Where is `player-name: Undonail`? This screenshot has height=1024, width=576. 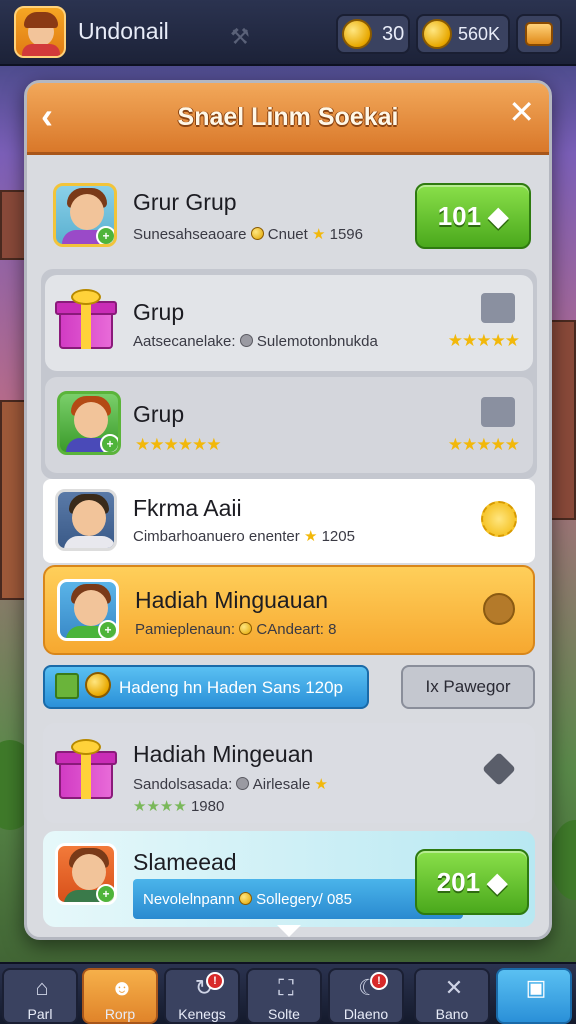 player-name: Undonail is located at coordinates (123, 31).